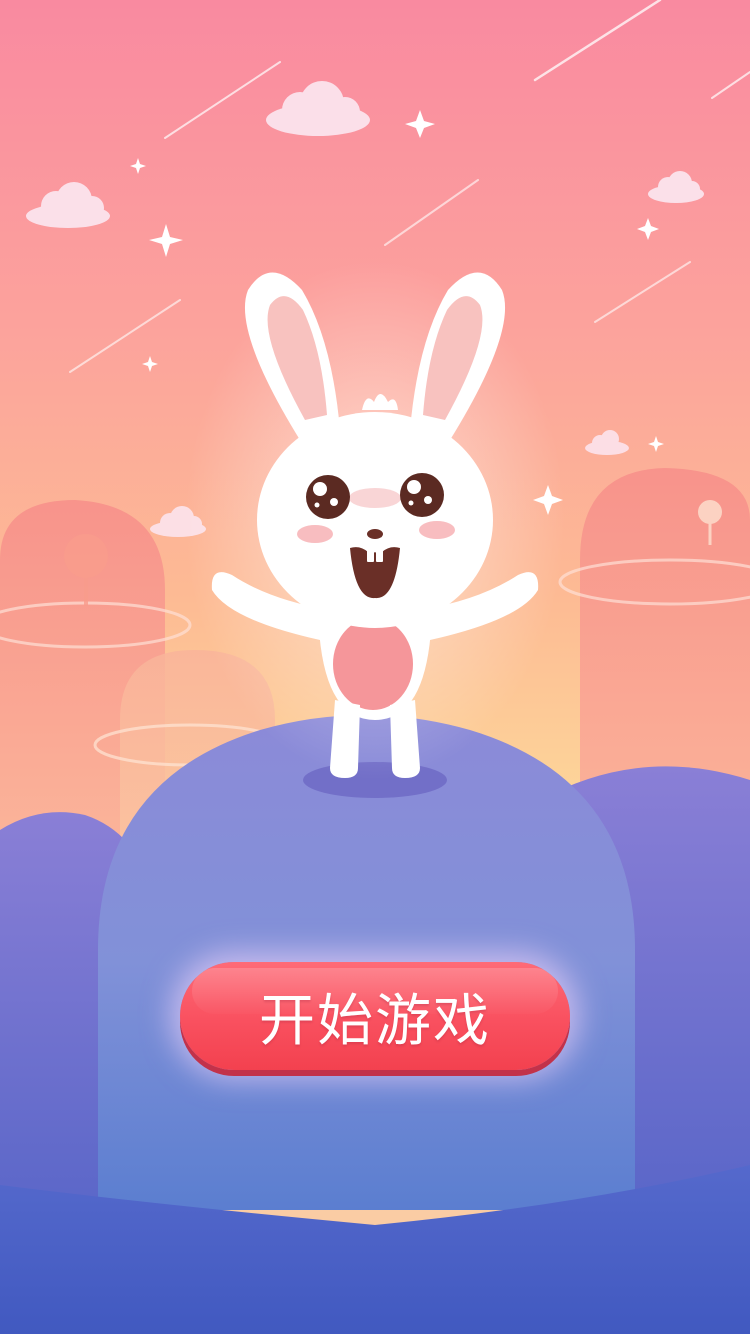 Image resolution: width=750 pixels, height=1334 pixels. What do you see at coordinates (375, 1021) in the screenshot?
I see `start-game-label: 开始游戏` at bounding box center [375, 1021].